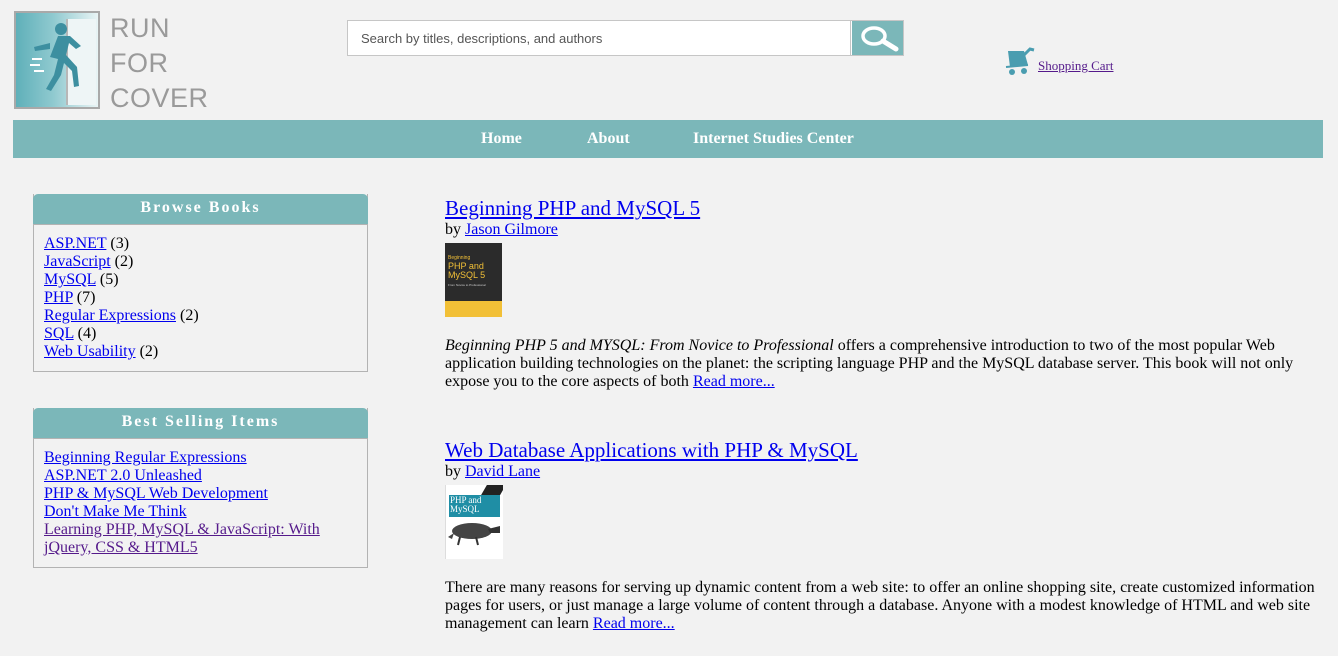 This screenshot has width=1338, height=656. I want to click on category-item: SQL (4), so click(70, 333).